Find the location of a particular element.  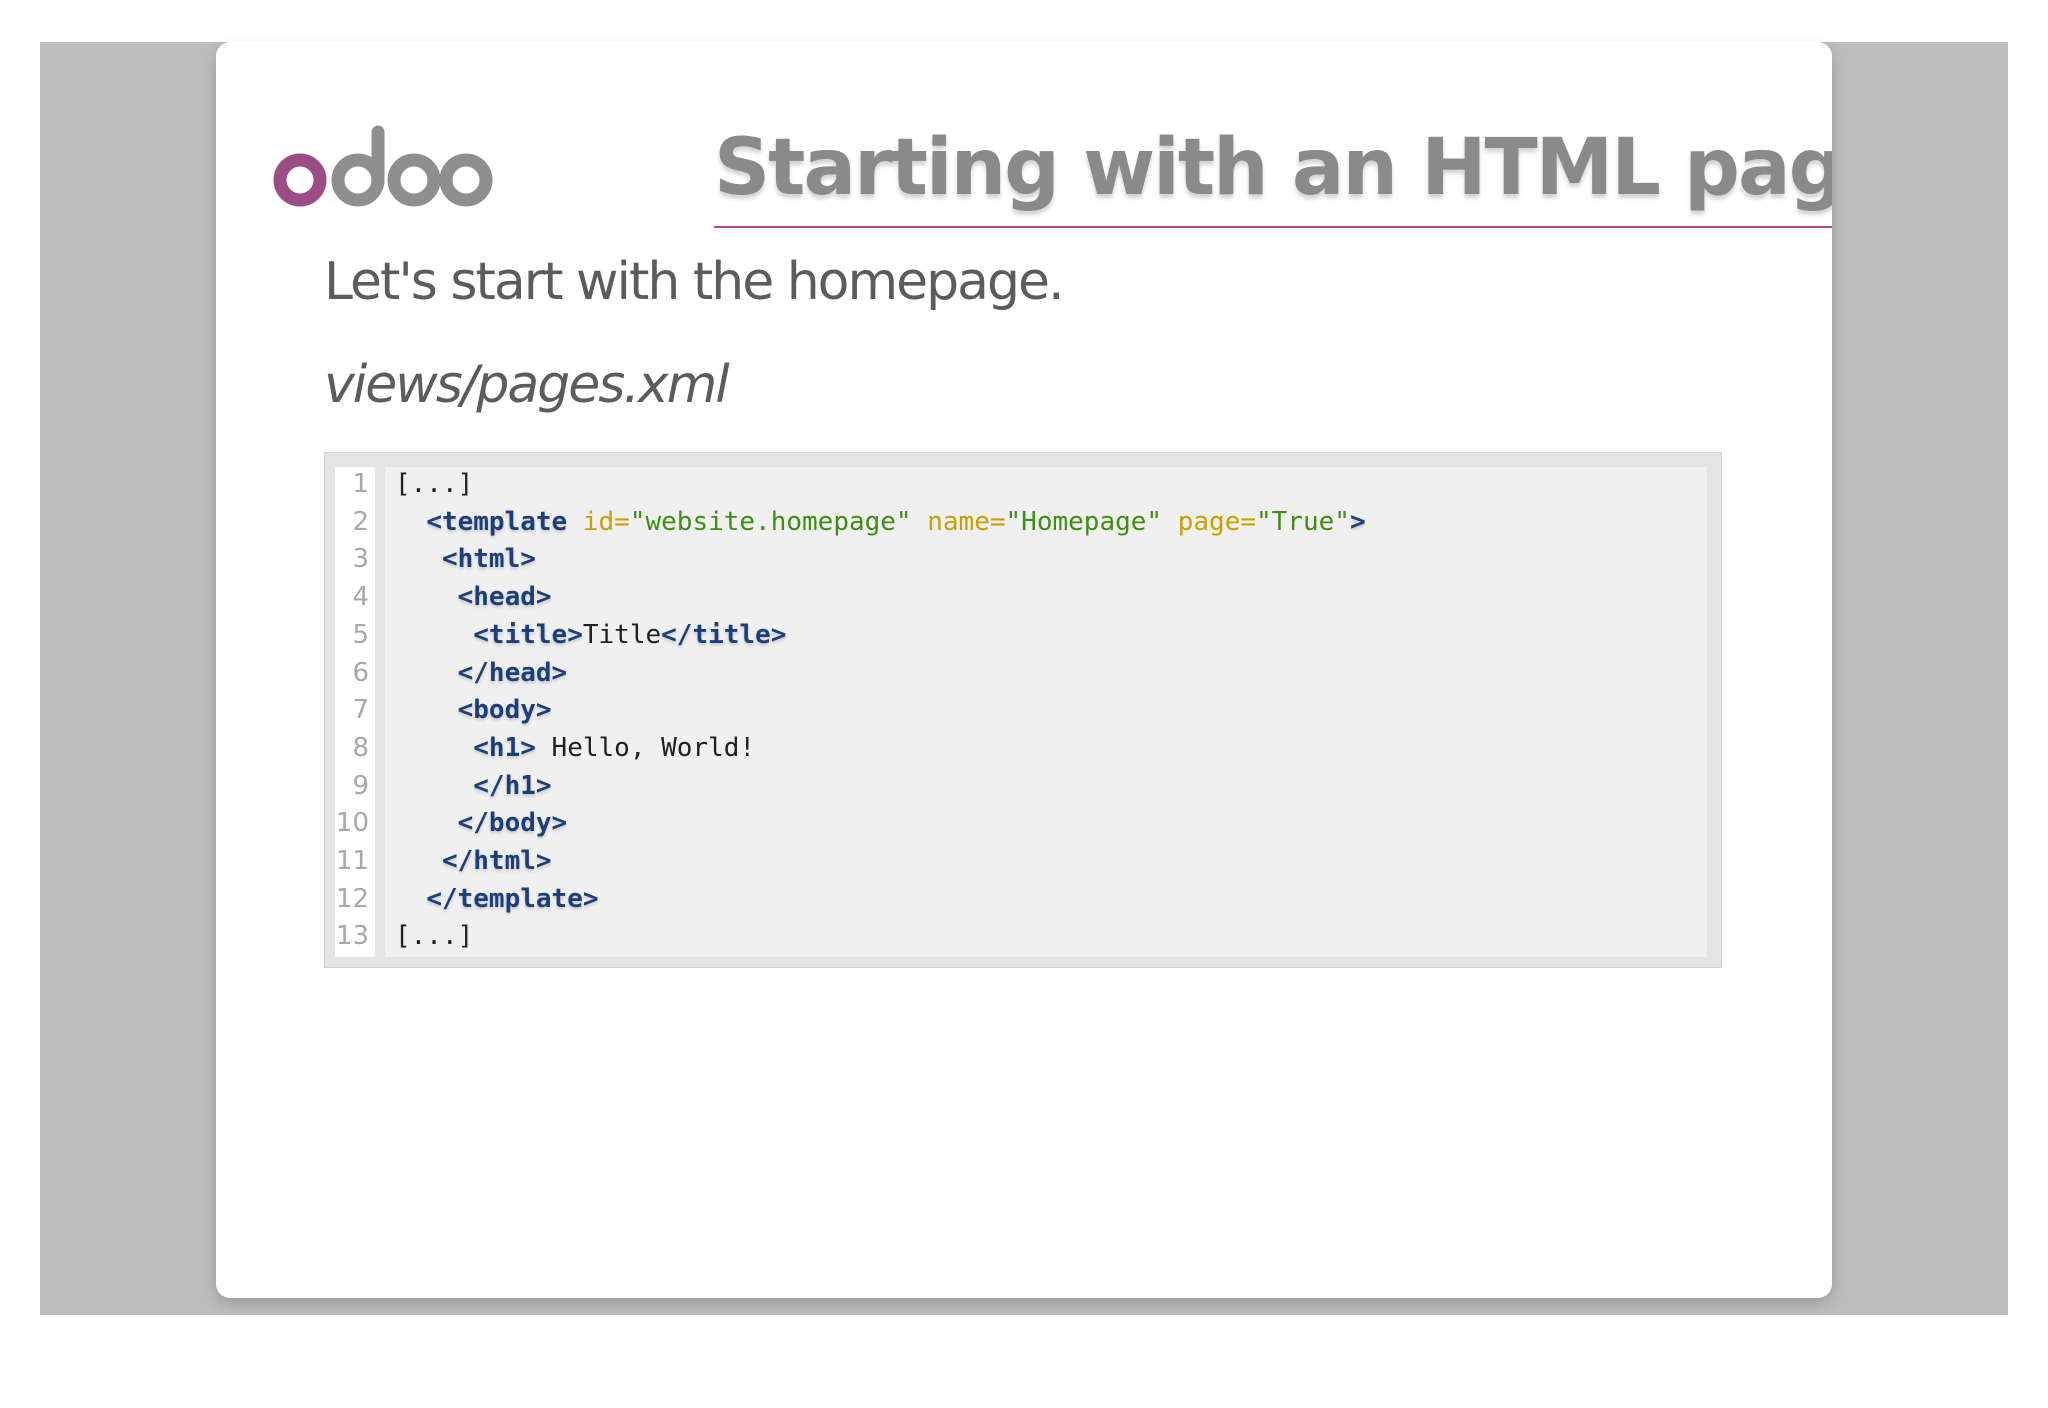

code-token: </template> is located at coordinates (512, 898).